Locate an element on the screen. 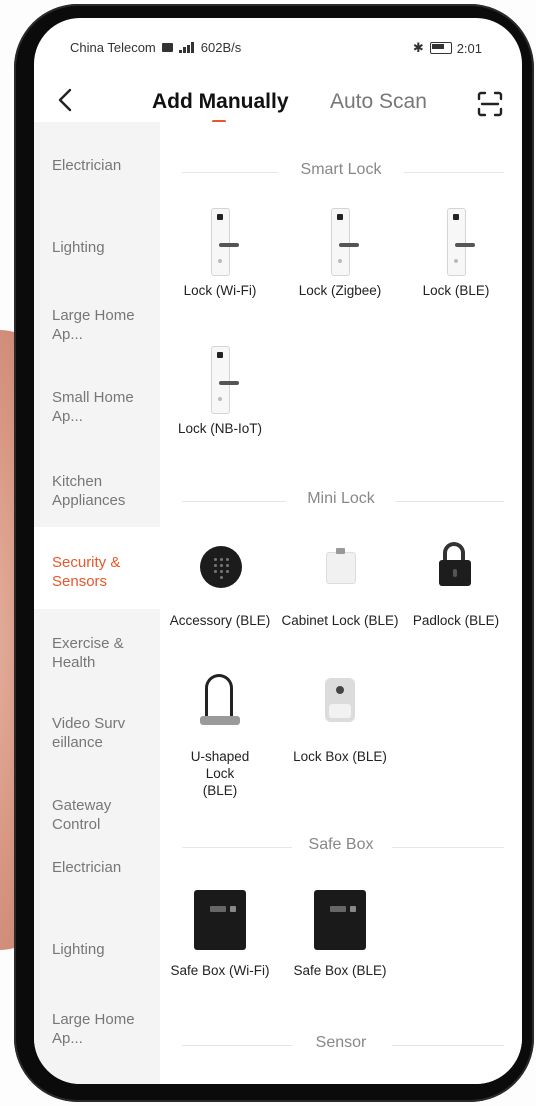 The width and height of the screenshot is (536, 1106). device-lock-wifi: Lock (Wi-Fi) is located at coordinates (220, 252).